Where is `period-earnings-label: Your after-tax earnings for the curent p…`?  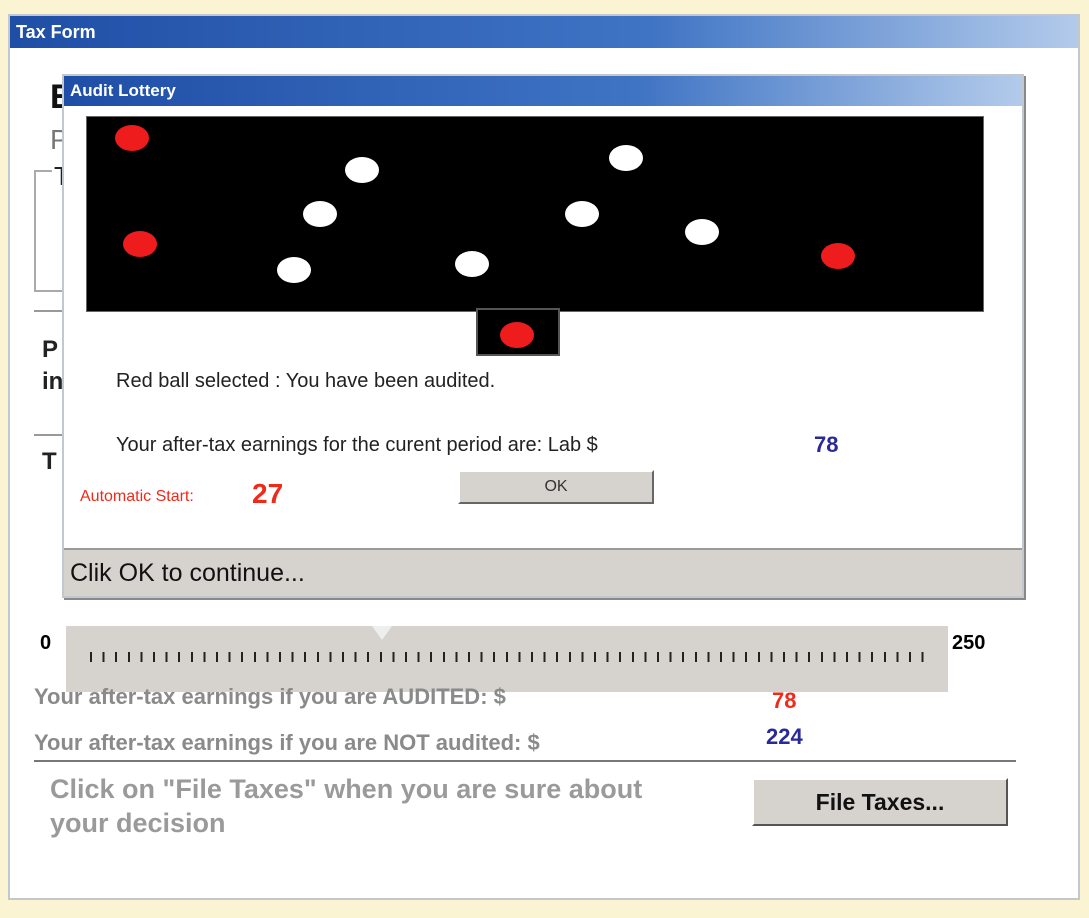 period-earnings-label: Your after-tax earnings for the curent p… is located at coordinates (357, 445).